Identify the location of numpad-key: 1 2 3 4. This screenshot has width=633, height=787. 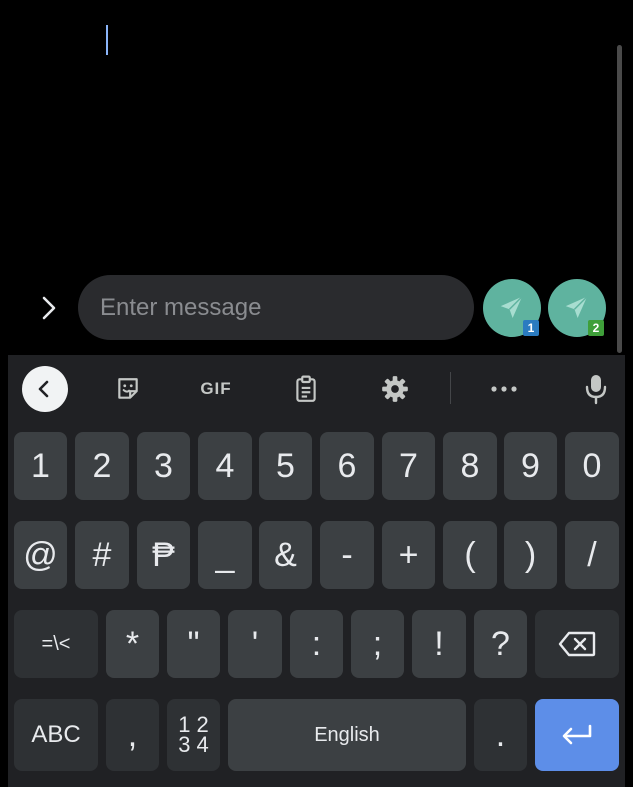
(193, 735).